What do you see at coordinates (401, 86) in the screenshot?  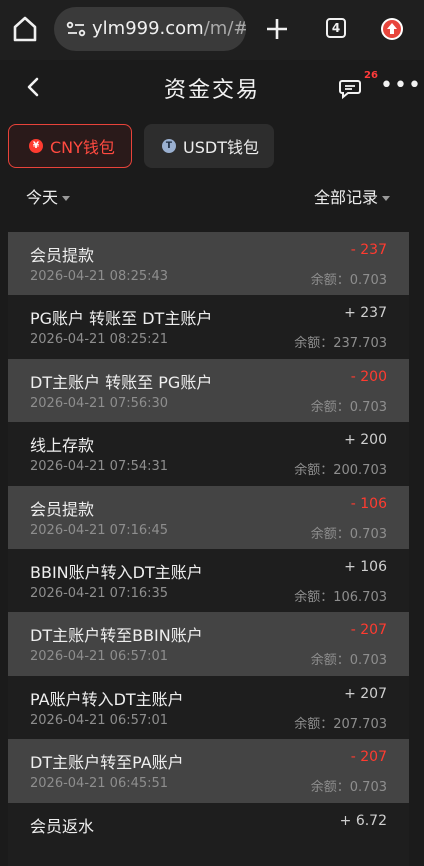 I see `more-icon: •••` at bounding box center [401, 86].